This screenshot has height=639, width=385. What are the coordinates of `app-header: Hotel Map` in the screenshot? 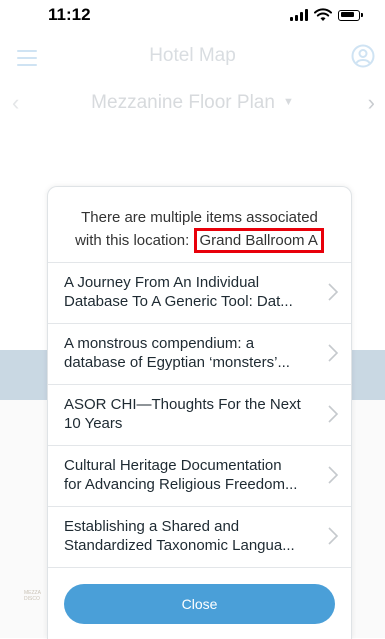 It's located at (192, 57).